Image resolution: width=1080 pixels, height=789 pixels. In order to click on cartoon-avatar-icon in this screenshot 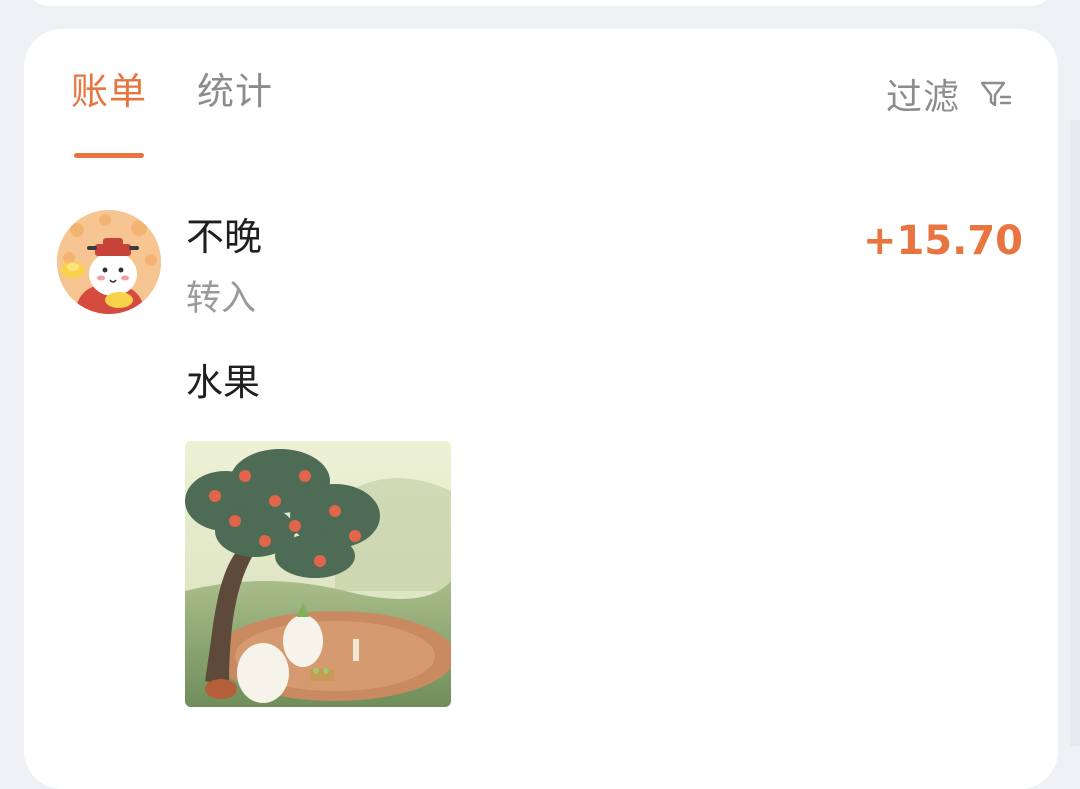, I will do `click(109, 262)`.